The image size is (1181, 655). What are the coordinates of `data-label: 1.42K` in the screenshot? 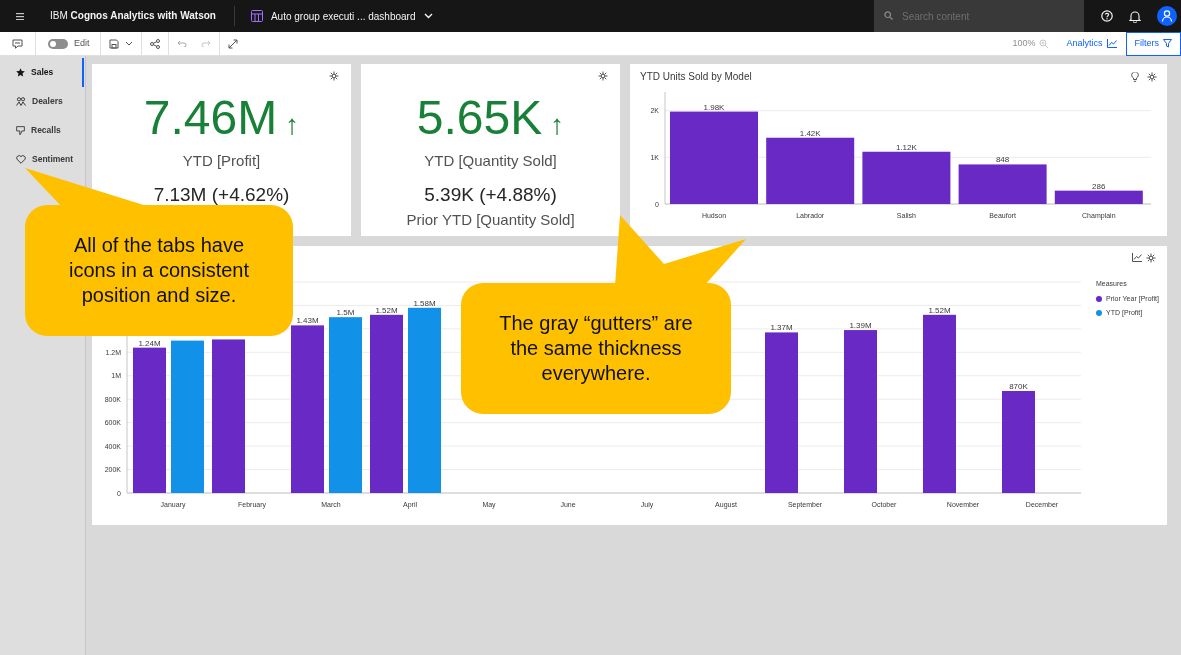 It's located at (810, 133).